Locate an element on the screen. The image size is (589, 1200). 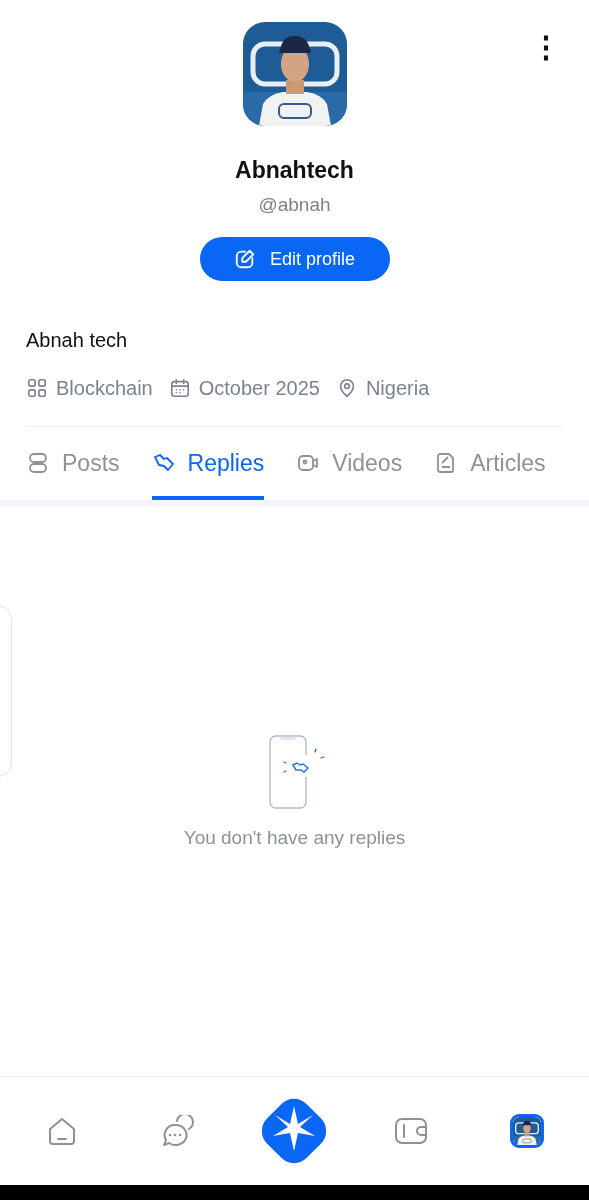
profile-nav-button is located at coordinates (526, 1131).